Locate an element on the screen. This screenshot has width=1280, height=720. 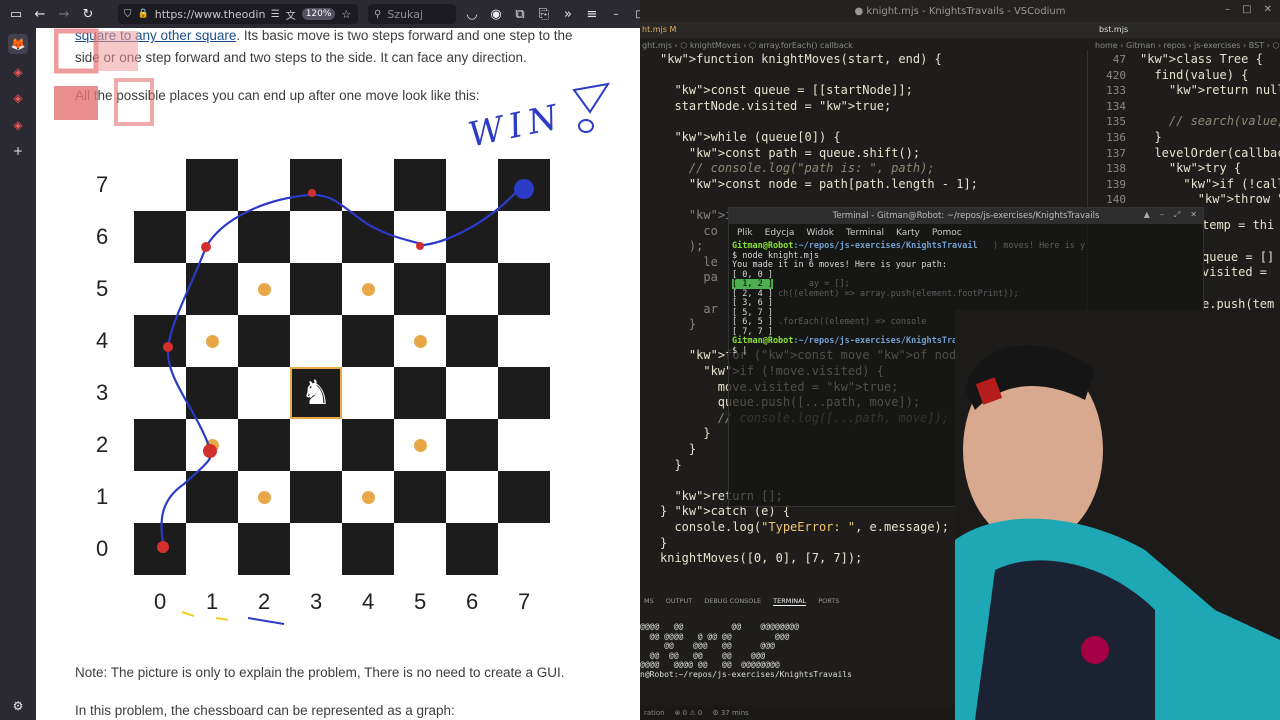
code-line: "kw">function knightMoves(start, end) { is located at coordinates (801, 59).